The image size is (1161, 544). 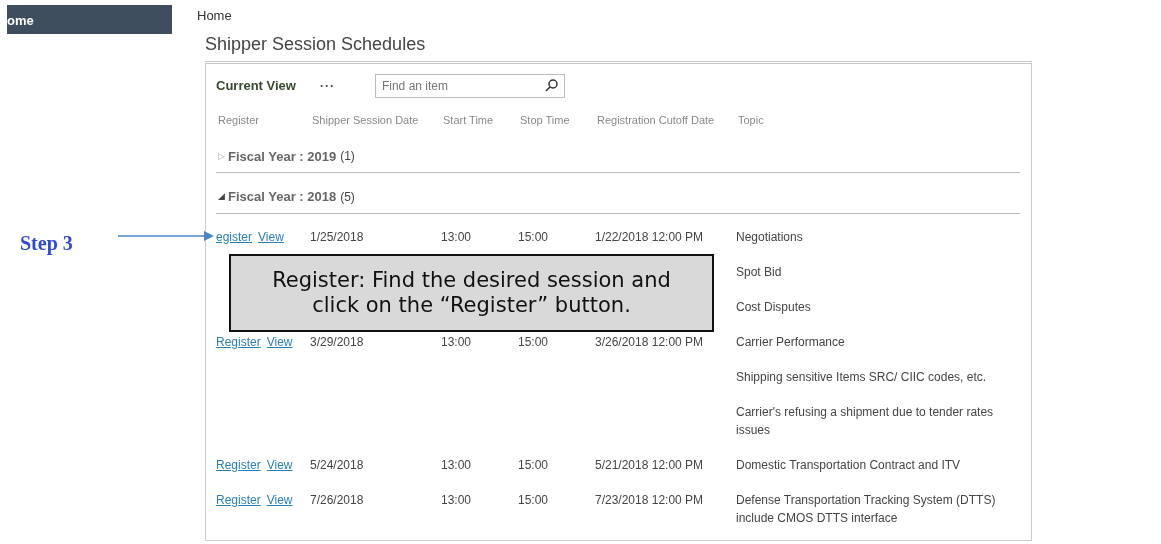 What do you see at coordinates (545, 120) in the screenshot?
I see `column-header: Stop Time` at bounding box center [545, 120].